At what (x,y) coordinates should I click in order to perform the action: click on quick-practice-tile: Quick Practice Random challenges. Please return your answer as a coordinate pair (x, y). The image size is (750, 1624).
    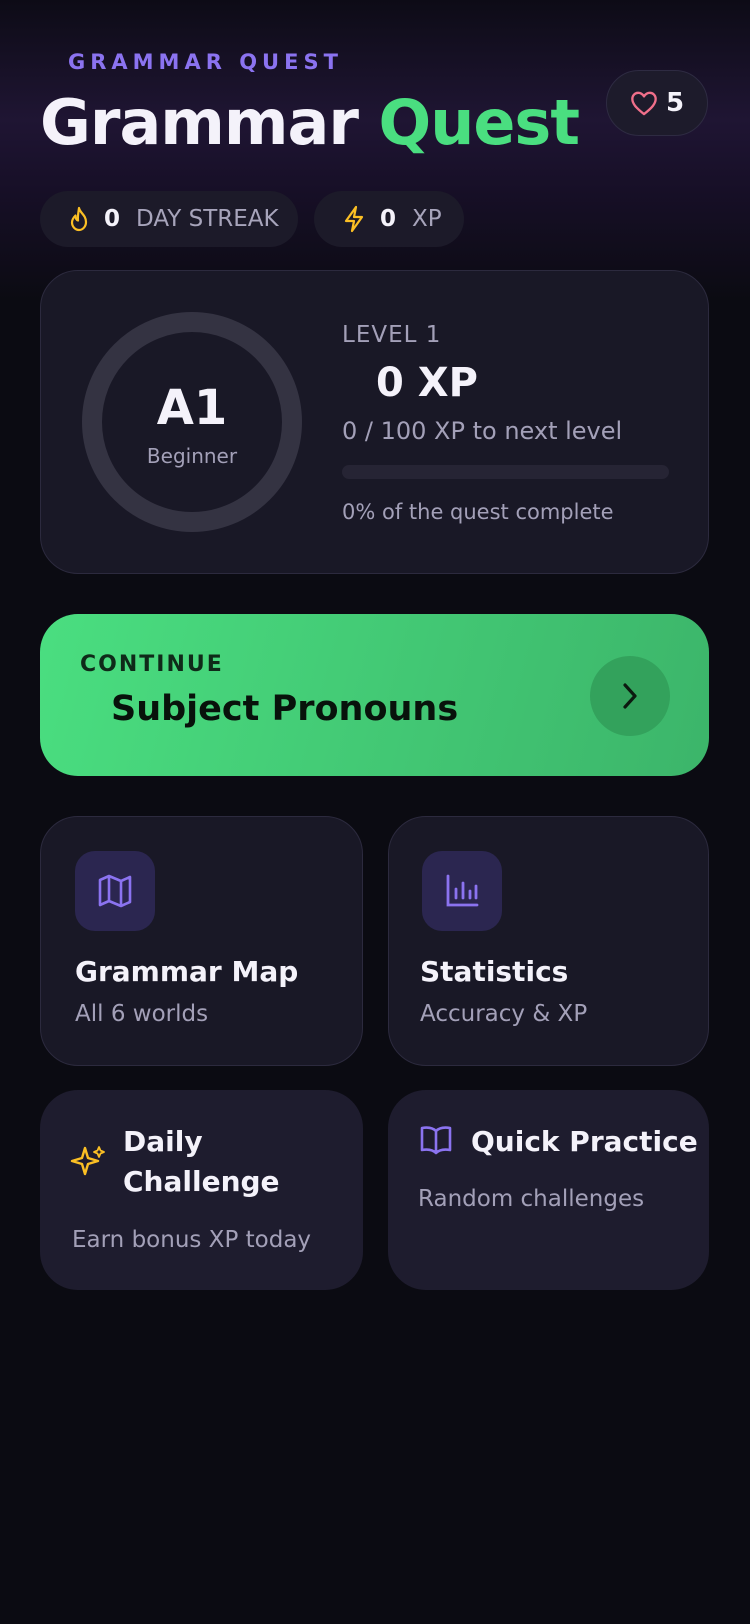
    Looking at the image, I should click on (548, 1190).